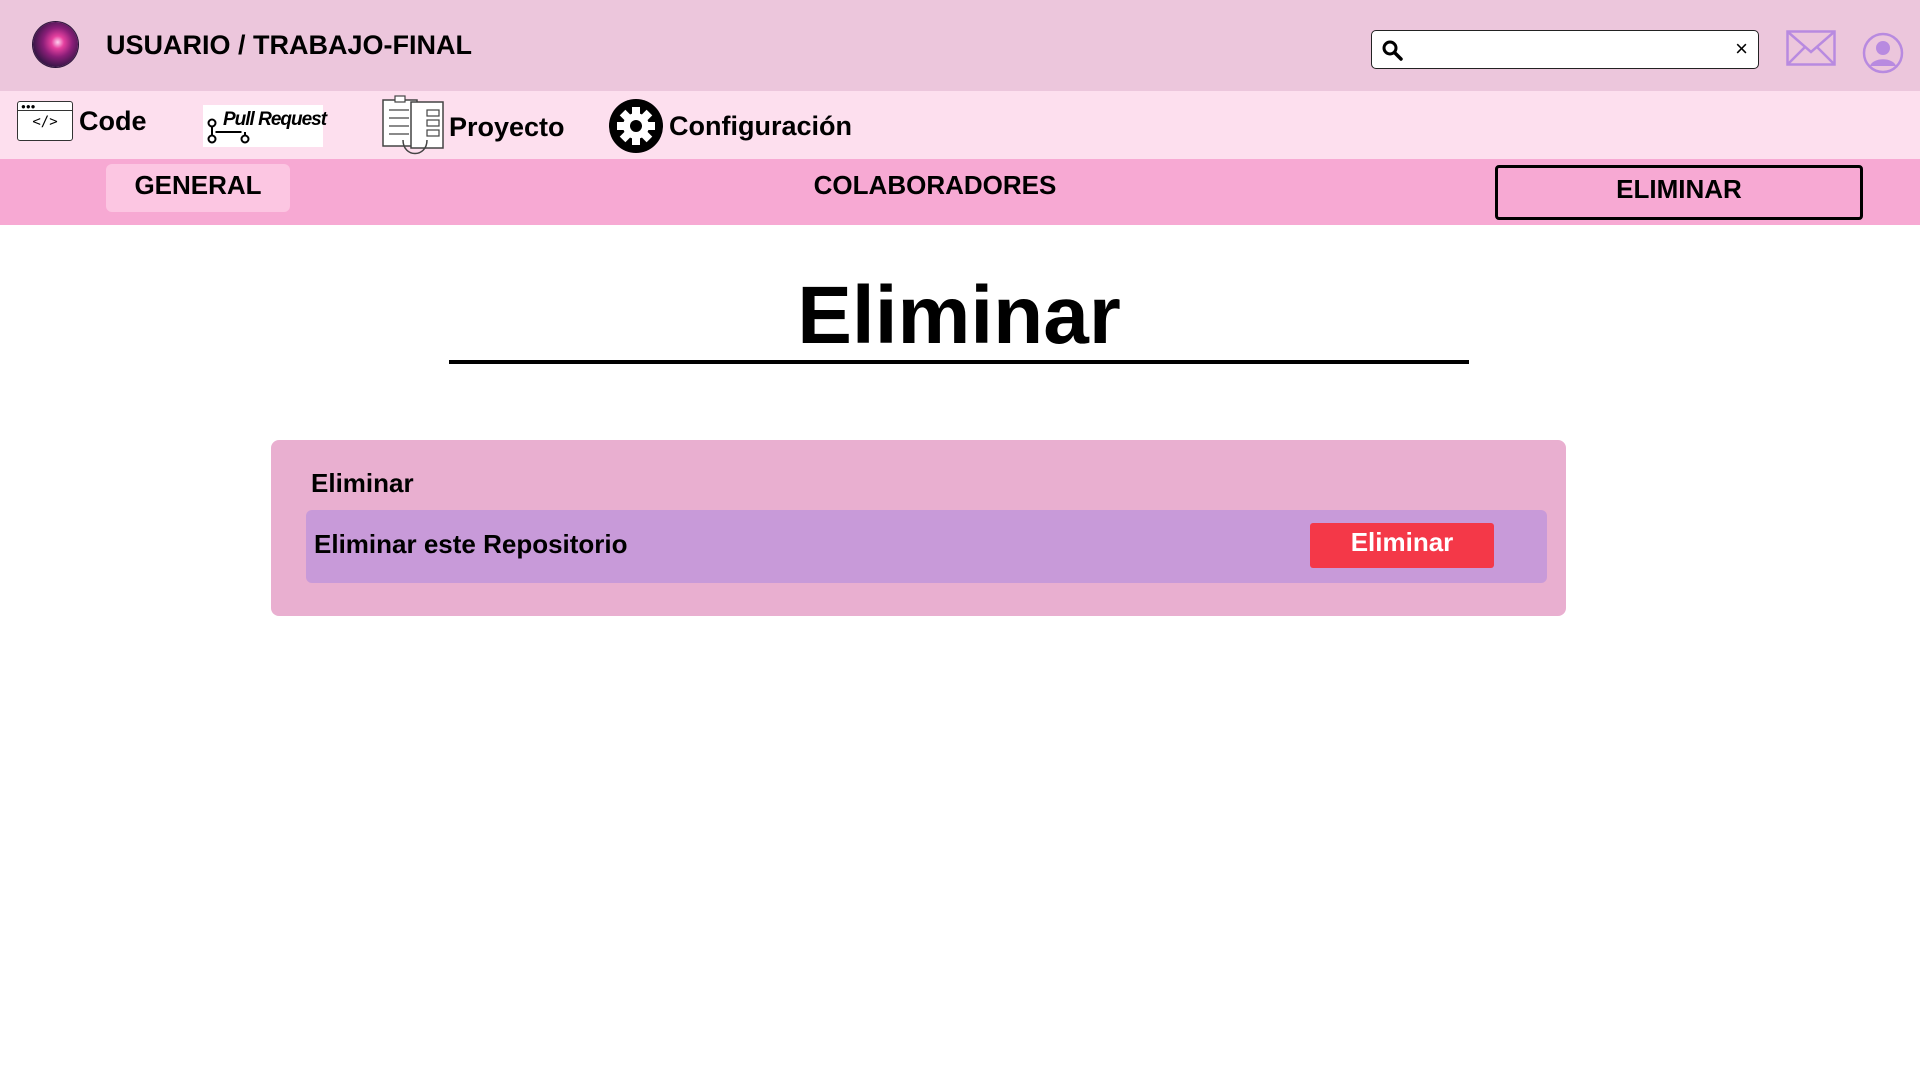 The image size is (1920, 1080). I want to click on nav-code: ●●● </> Code, so click(82, 121).